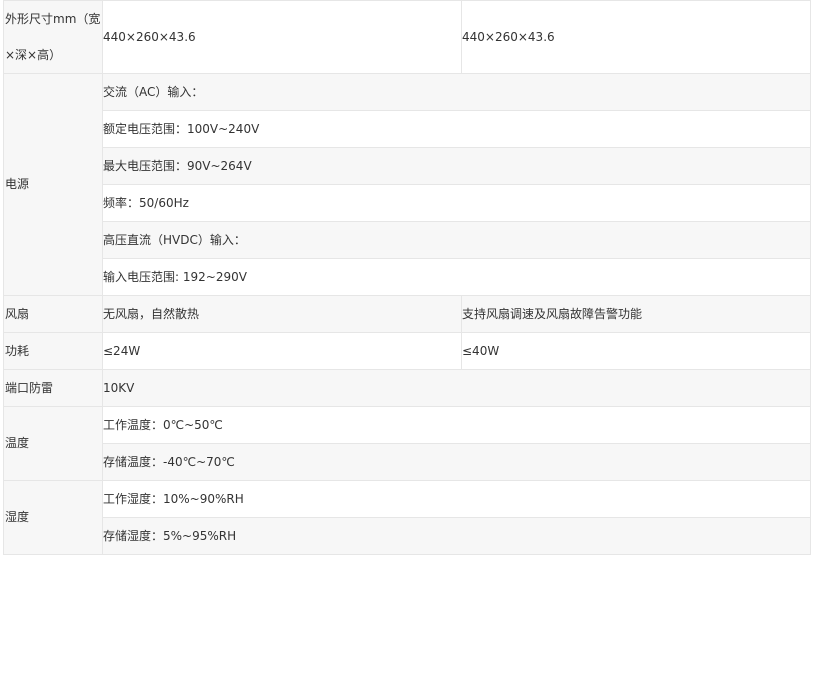 Image resolution: width=815 pixels, height=680 pixels. What do you see at coordinates (456, 462) in the screenshot?
I see `temperature-line-2: 存储温度：-40℃~70℃` at bounding box center [456, 462].